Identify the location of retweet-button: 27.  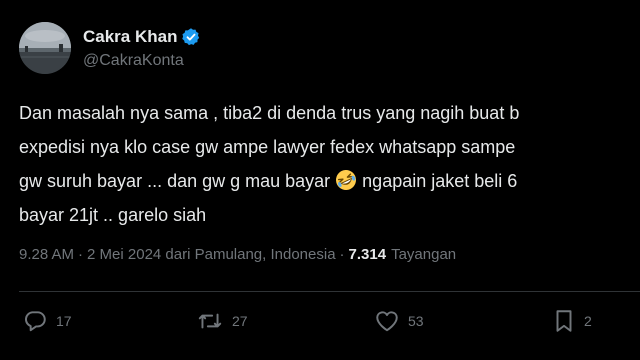
(222, 321).